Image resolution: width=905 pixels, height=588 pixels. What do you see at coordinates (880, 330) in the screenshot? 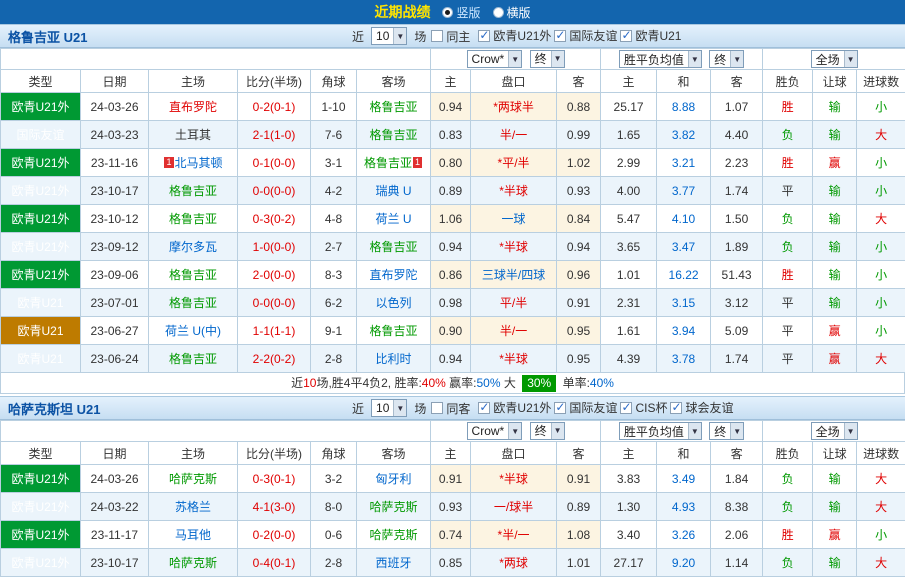
I see `goals-result: 小` at bounding box center [880, 330].